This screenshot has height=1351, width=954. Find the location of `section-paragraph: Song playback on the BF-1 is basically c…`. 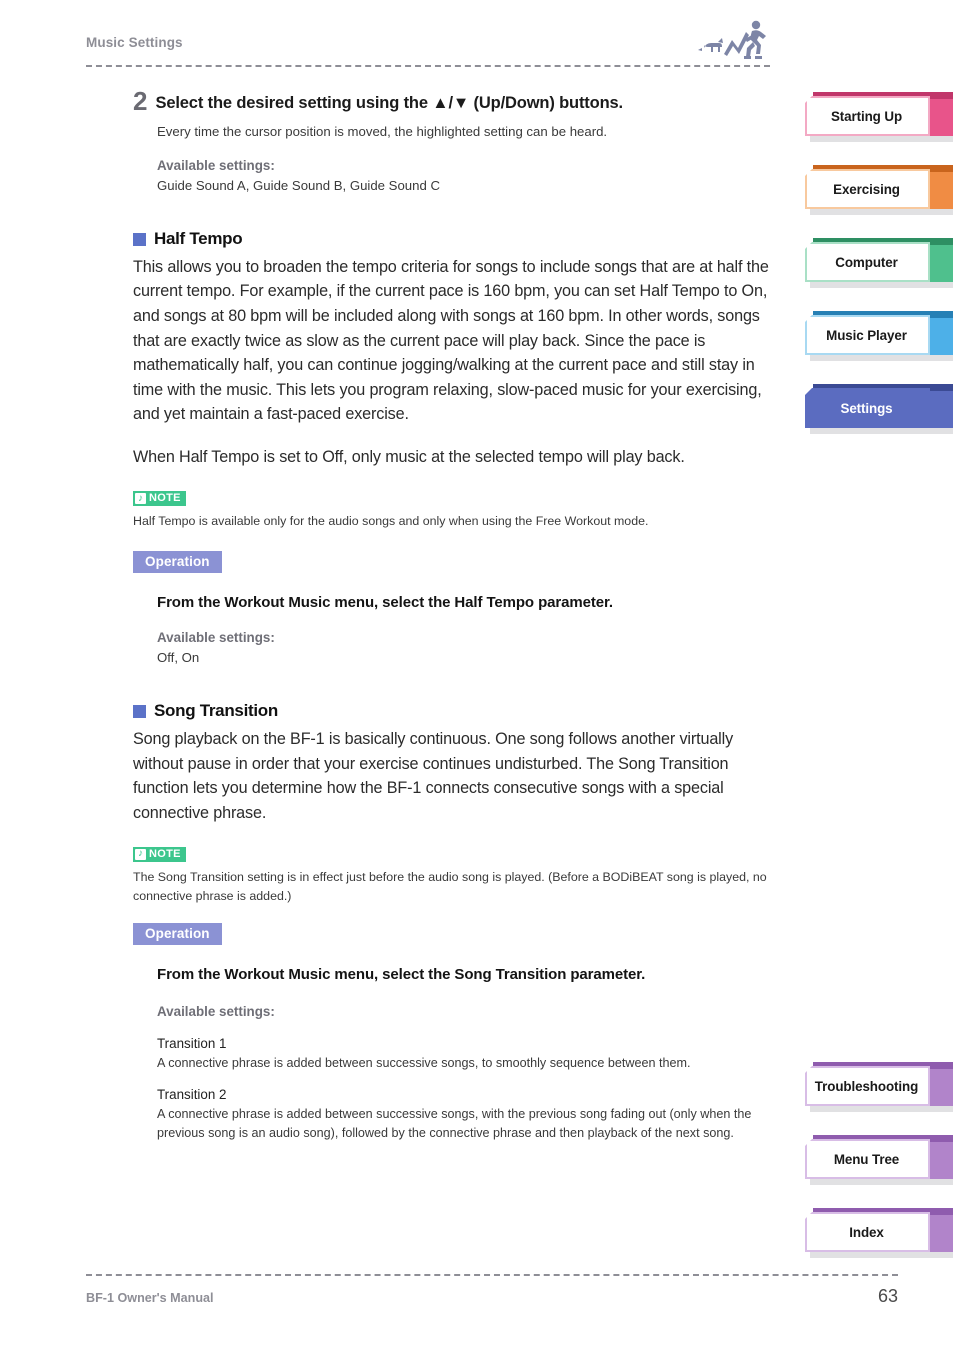

section-paragraph: Song playback on the BF-1 is basically c… is located at coordinates (433, 775).